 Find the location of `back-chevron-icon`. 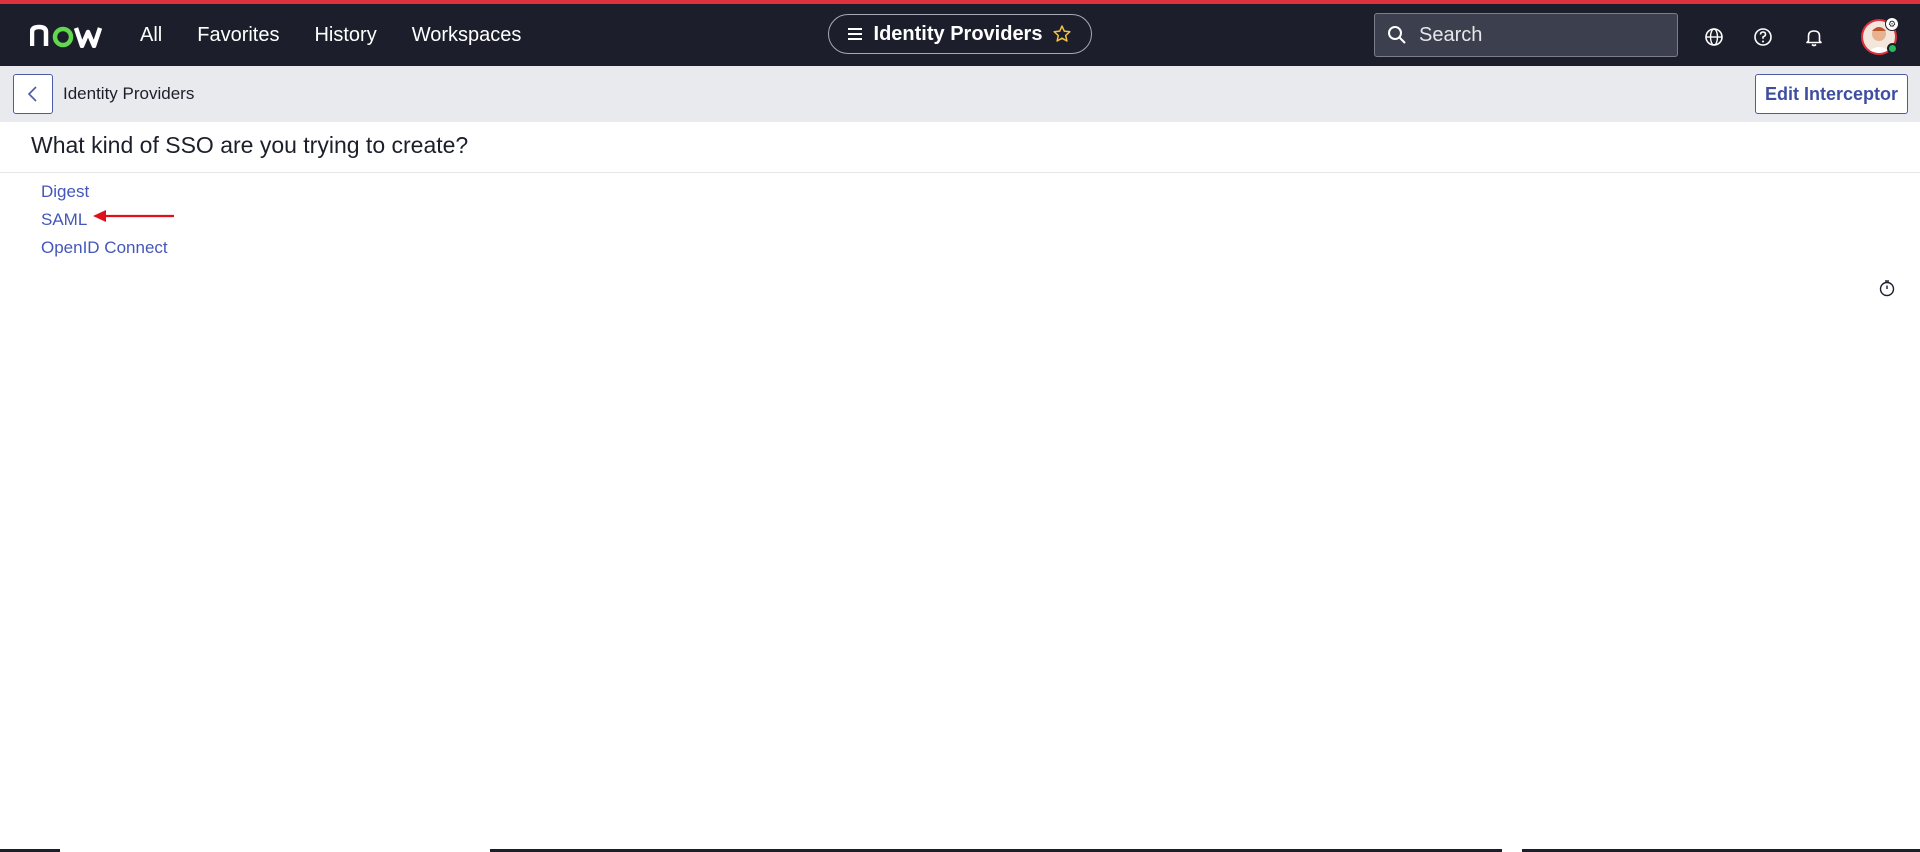

back-chevron-icon is located at coordinates (32, 94).